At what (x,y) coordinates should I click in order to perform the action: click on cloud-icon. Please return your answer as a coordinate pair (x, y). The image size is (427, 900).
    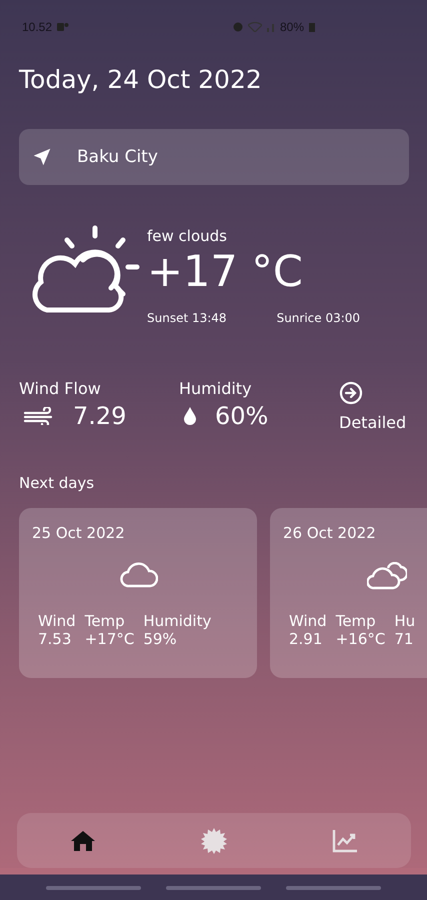
    Looking at the image, I should click on (139, 575).